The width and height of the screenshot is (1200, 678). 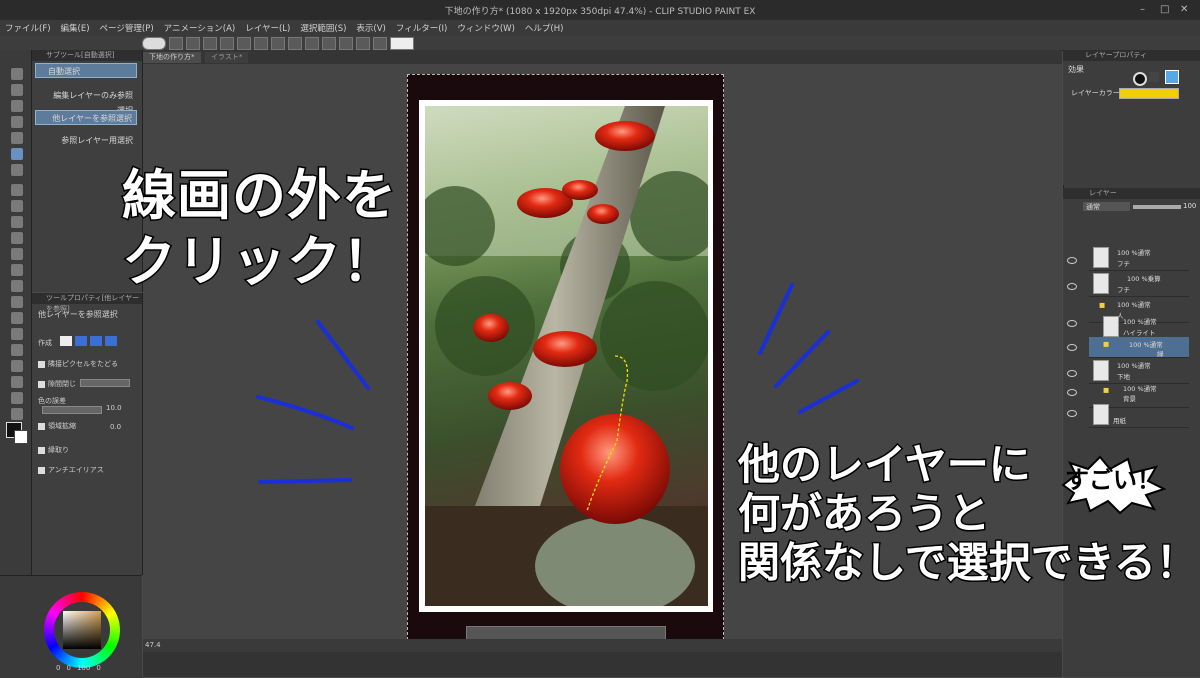 I want to click on airbrush-tool-icon, so click(x=17, y=238).